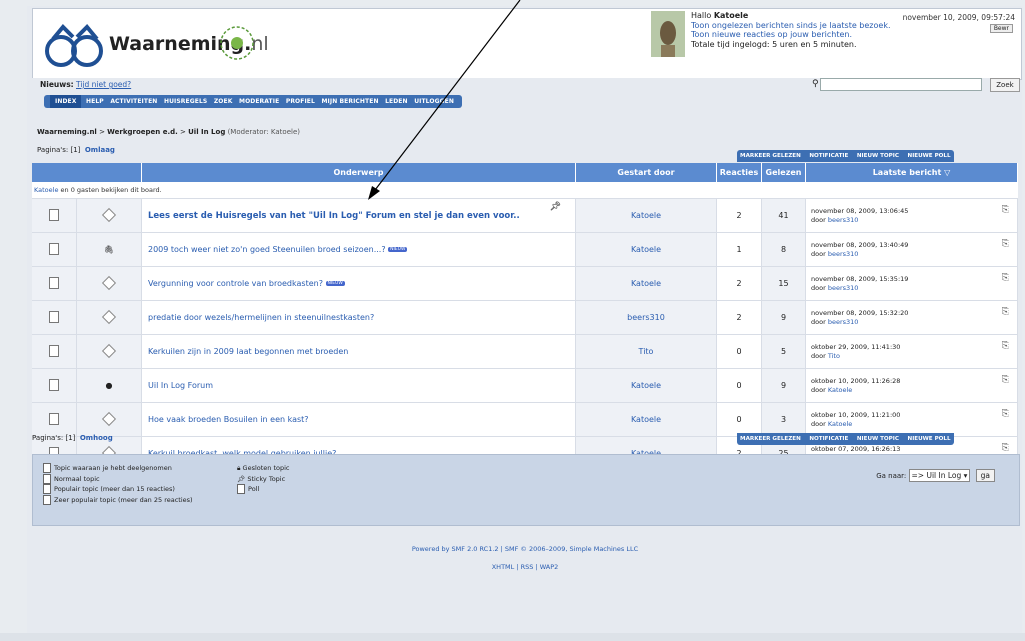 The width and height of the screenshot is (1025, 641). I want to click on legend-popular: Populair topic (meer dan 15 reacties), so click(118, 489).